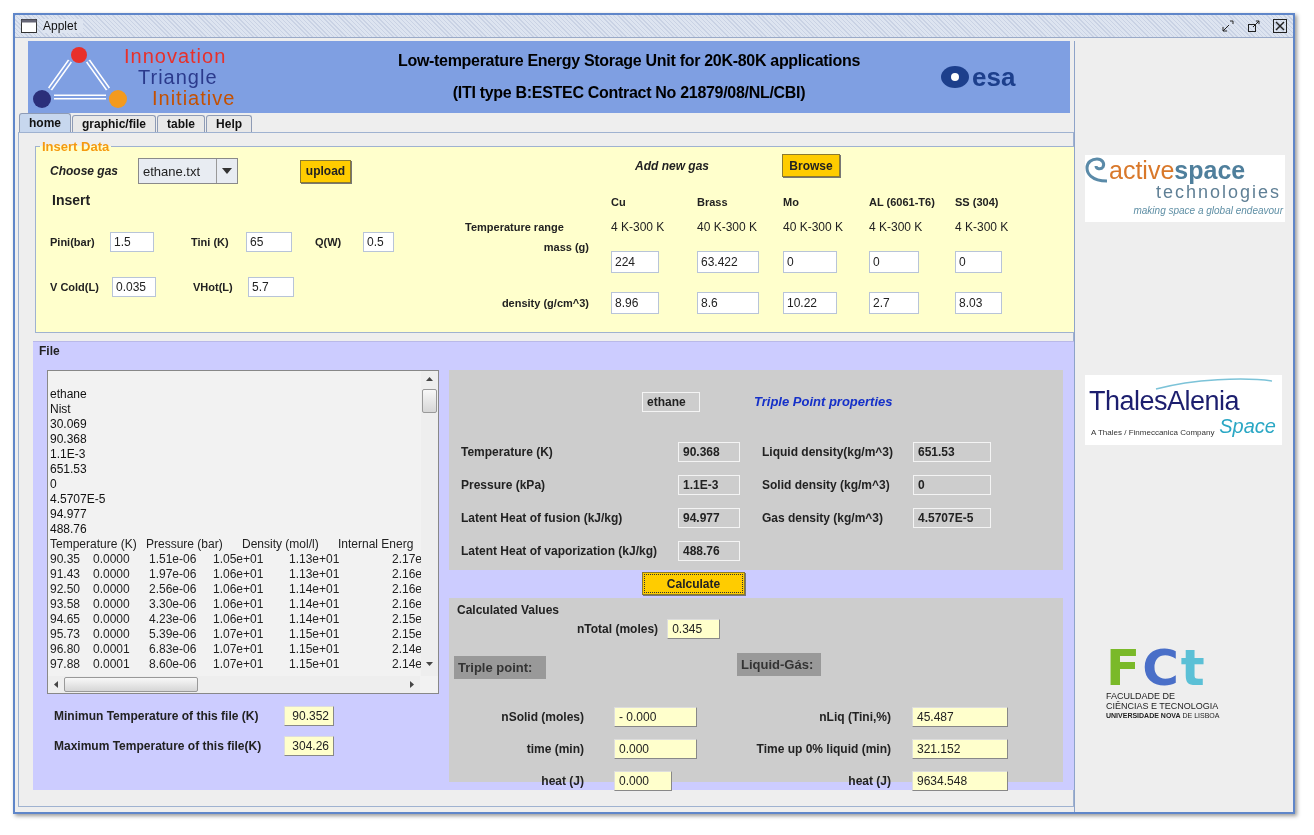 Image resolution: width=1314 pixels, height=835 pixels. What do you see at coordinates (50, 350) in the screenshot?
I see `panel-title: File` at bounding box center [50, 350].